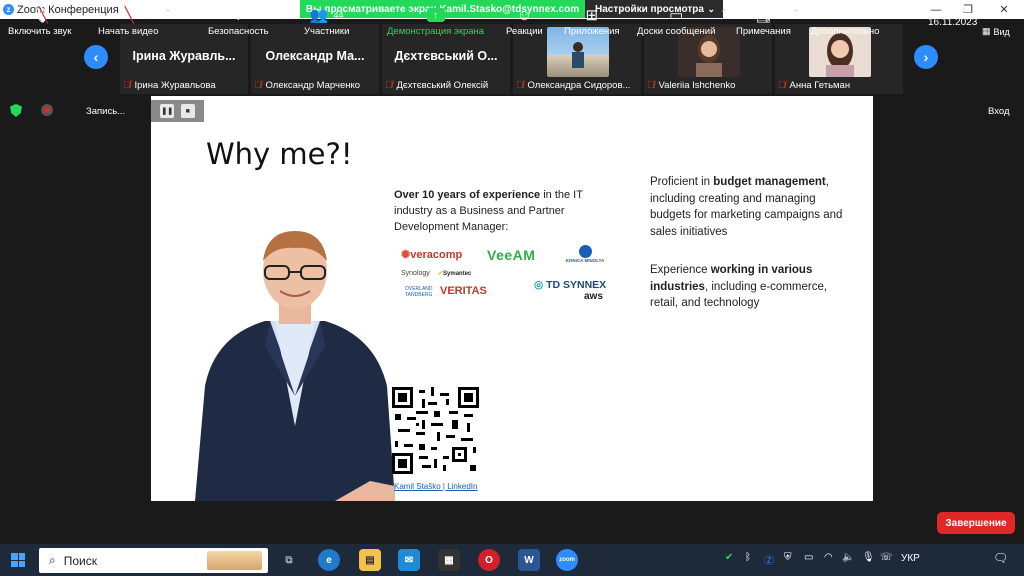 The height and width of the screenshot is (576, 1024). Describe the element at coordinates (415, 273) in the screenshot. I see `synology-logo: Synology` at that location.